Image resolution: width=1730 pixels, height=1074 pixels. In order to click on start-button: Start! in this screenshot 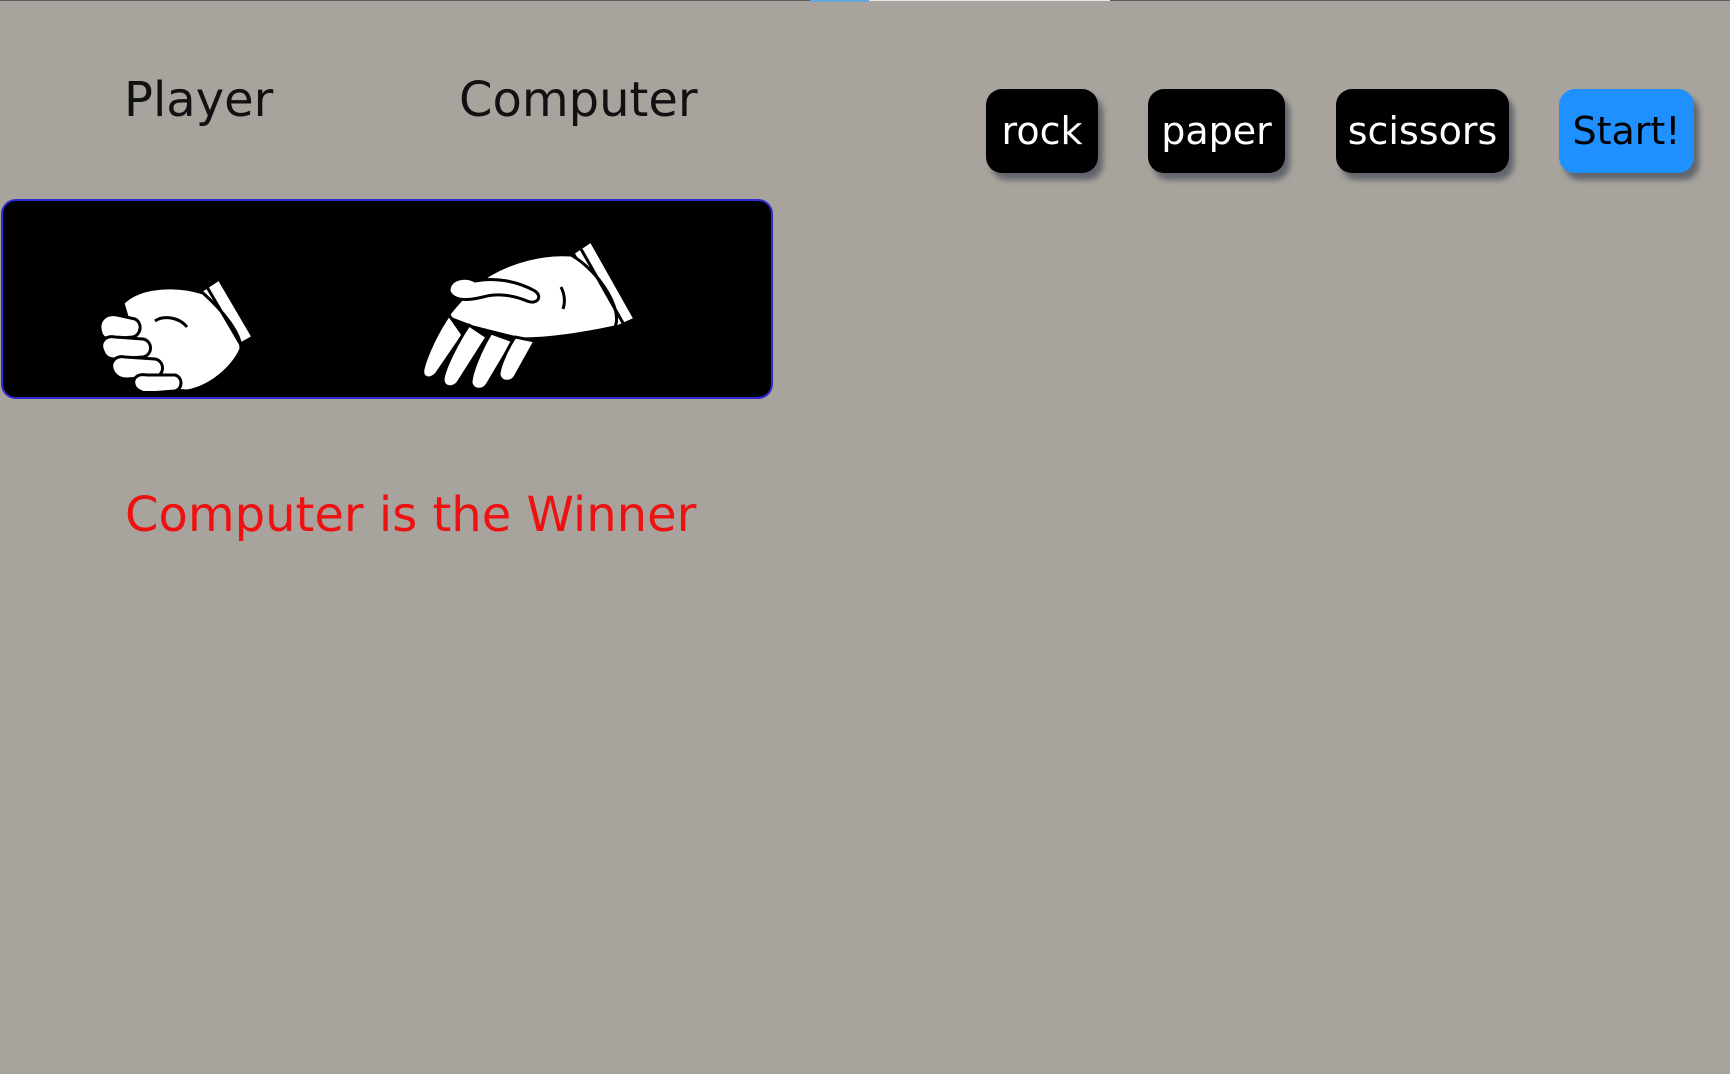, I will do `click(1626, 131)`.